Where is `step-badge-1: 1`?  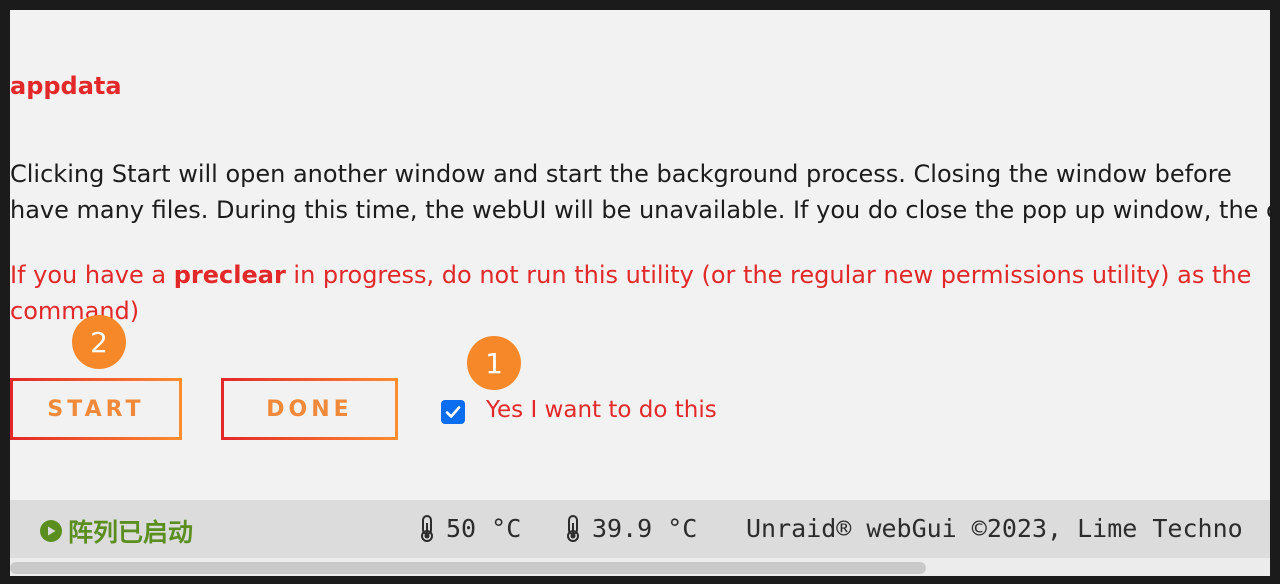 step-badge-1: 1 is located at coordinates (494, 363).